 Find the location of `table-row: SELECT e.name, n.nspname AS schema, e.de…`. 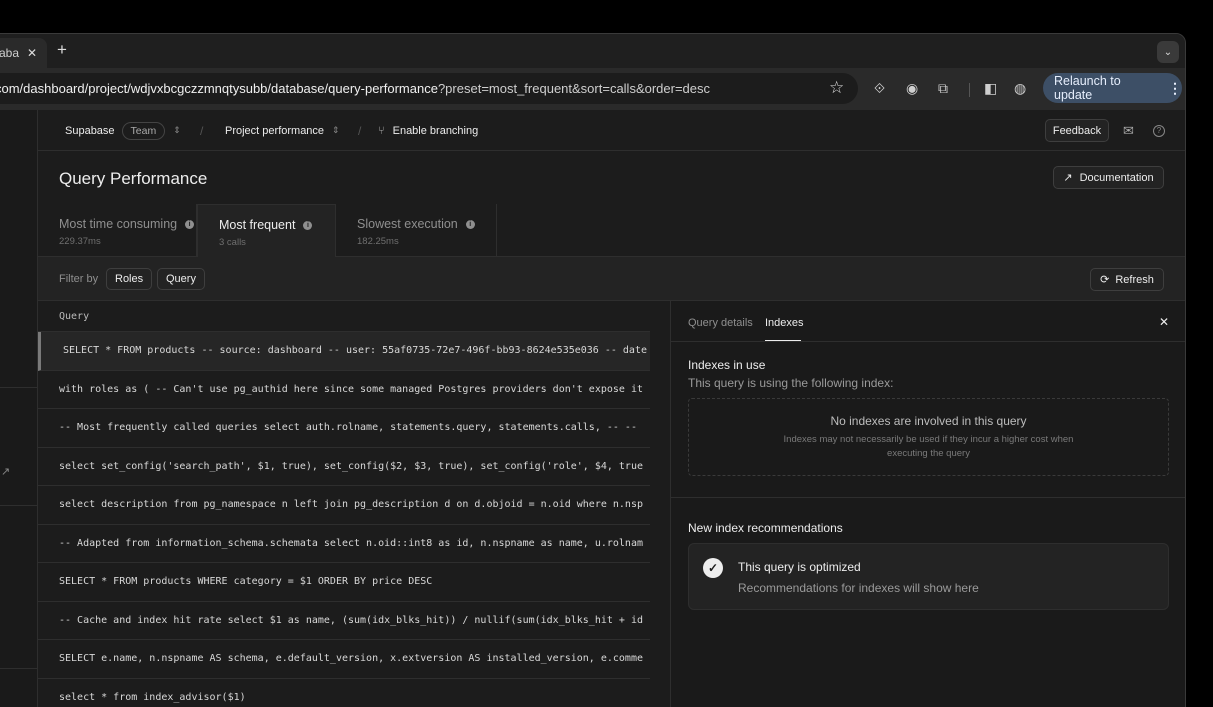

table-row: SELECT e.name, n.nspname AS schema, e.de… is located at coordinates (344, 659).